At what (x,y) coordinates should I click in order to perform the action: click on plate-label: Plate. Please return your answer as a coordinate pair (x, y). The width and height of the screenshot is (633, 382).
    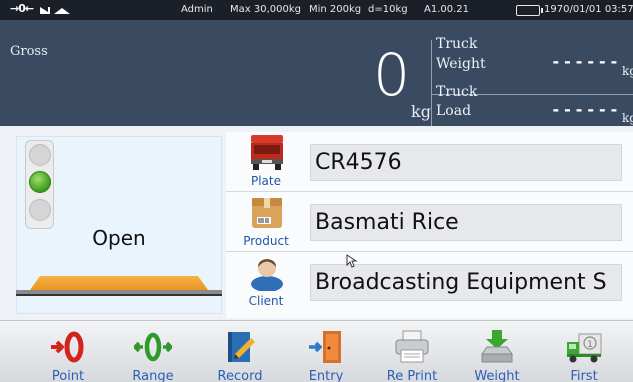
    Looking at the image, I should click on (265, 181).